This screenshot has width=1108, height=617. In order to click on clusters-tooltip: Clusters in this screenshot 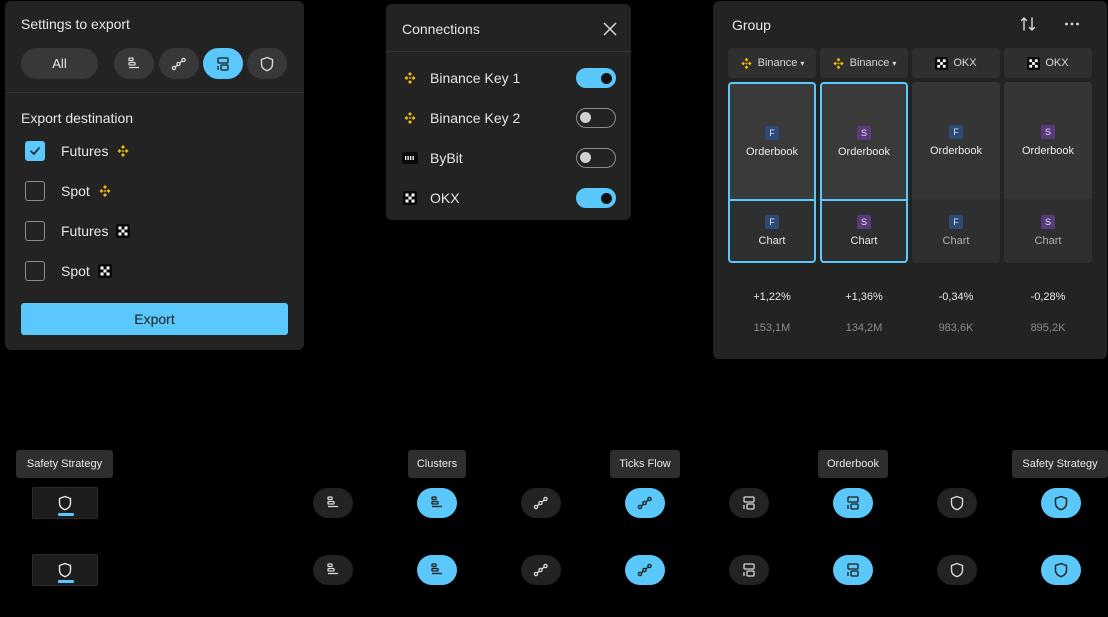, I will do `click(437, 464)`.